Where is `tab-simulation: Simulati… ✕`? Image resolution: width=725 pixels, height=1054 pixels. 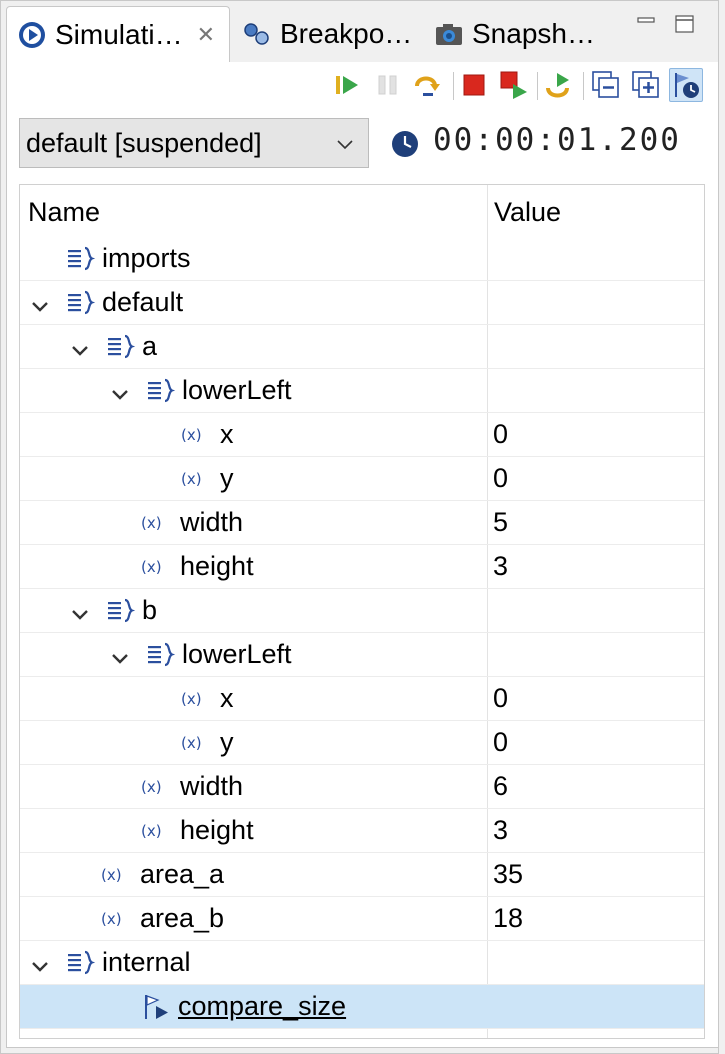 tab-simulation: Simulati… ✕ is located at coordinates (118, 34).